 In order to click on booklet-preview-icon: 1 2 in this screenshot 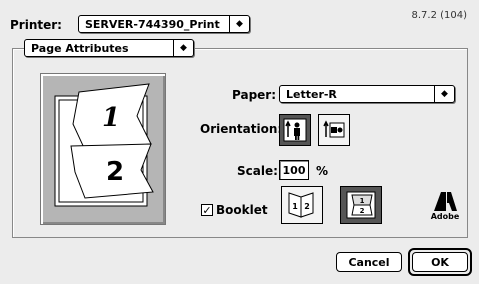, I will do `click(104, 145)`.